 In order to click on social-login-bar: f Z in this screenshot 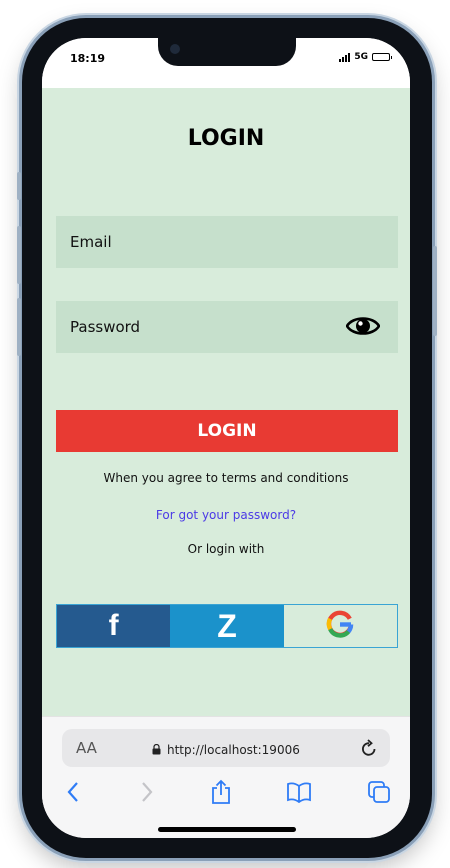, I will do `click(227, 626)`.